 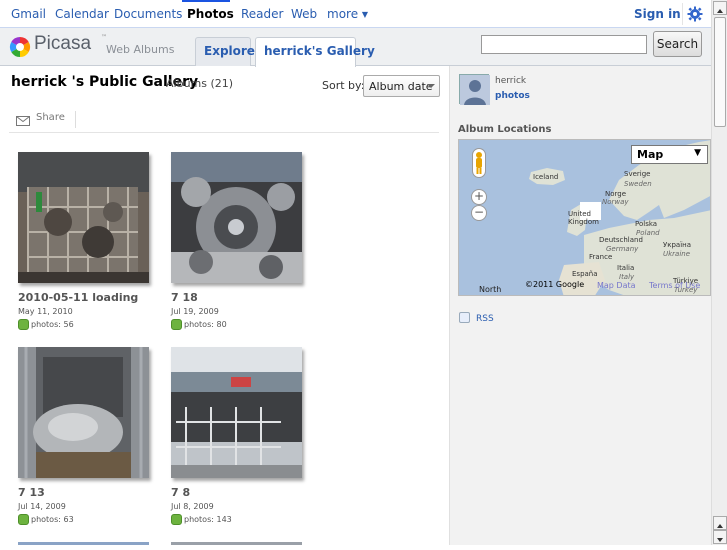 What do you see at coordinates (52, 519) in the screenshot?
I see `album-photo-count-label: photos: 63` at bounding box center [52, 519].